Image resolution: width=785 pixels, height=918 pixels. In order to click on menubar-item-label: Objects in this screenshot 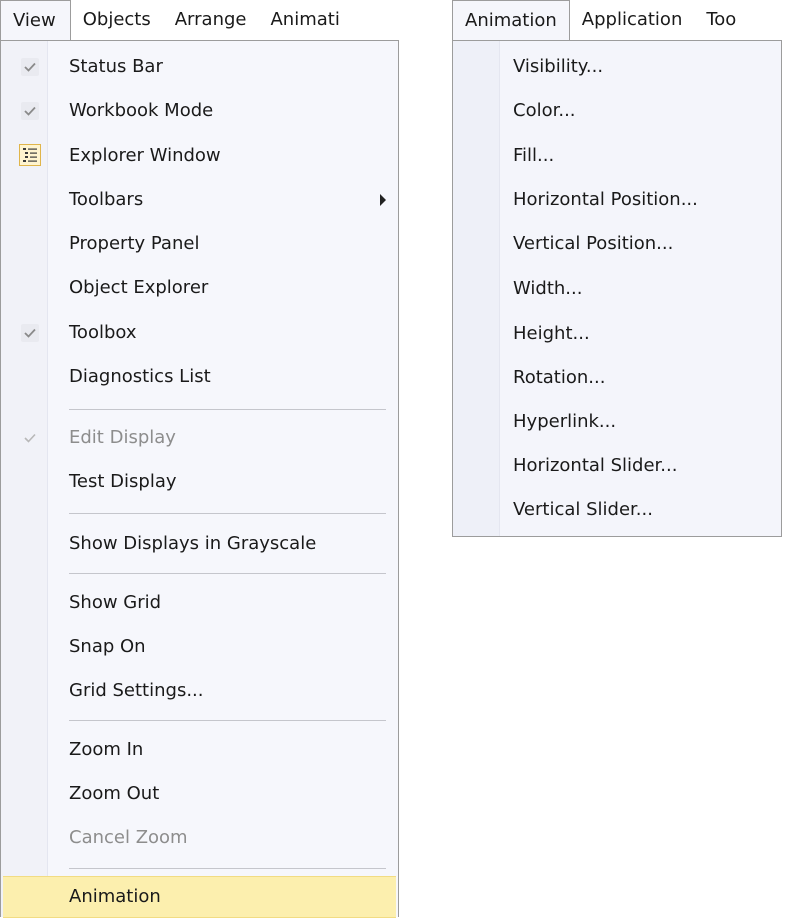, I will do `click(116, 19)`.